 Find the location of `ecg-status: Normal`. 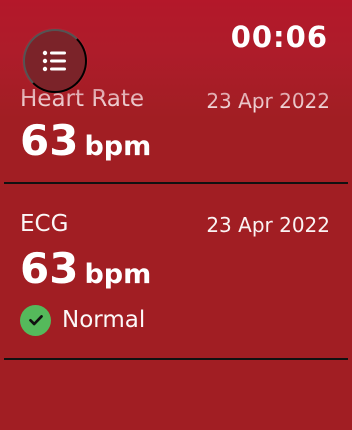

ecg-status: Normal is located at coordinates (82, 320).